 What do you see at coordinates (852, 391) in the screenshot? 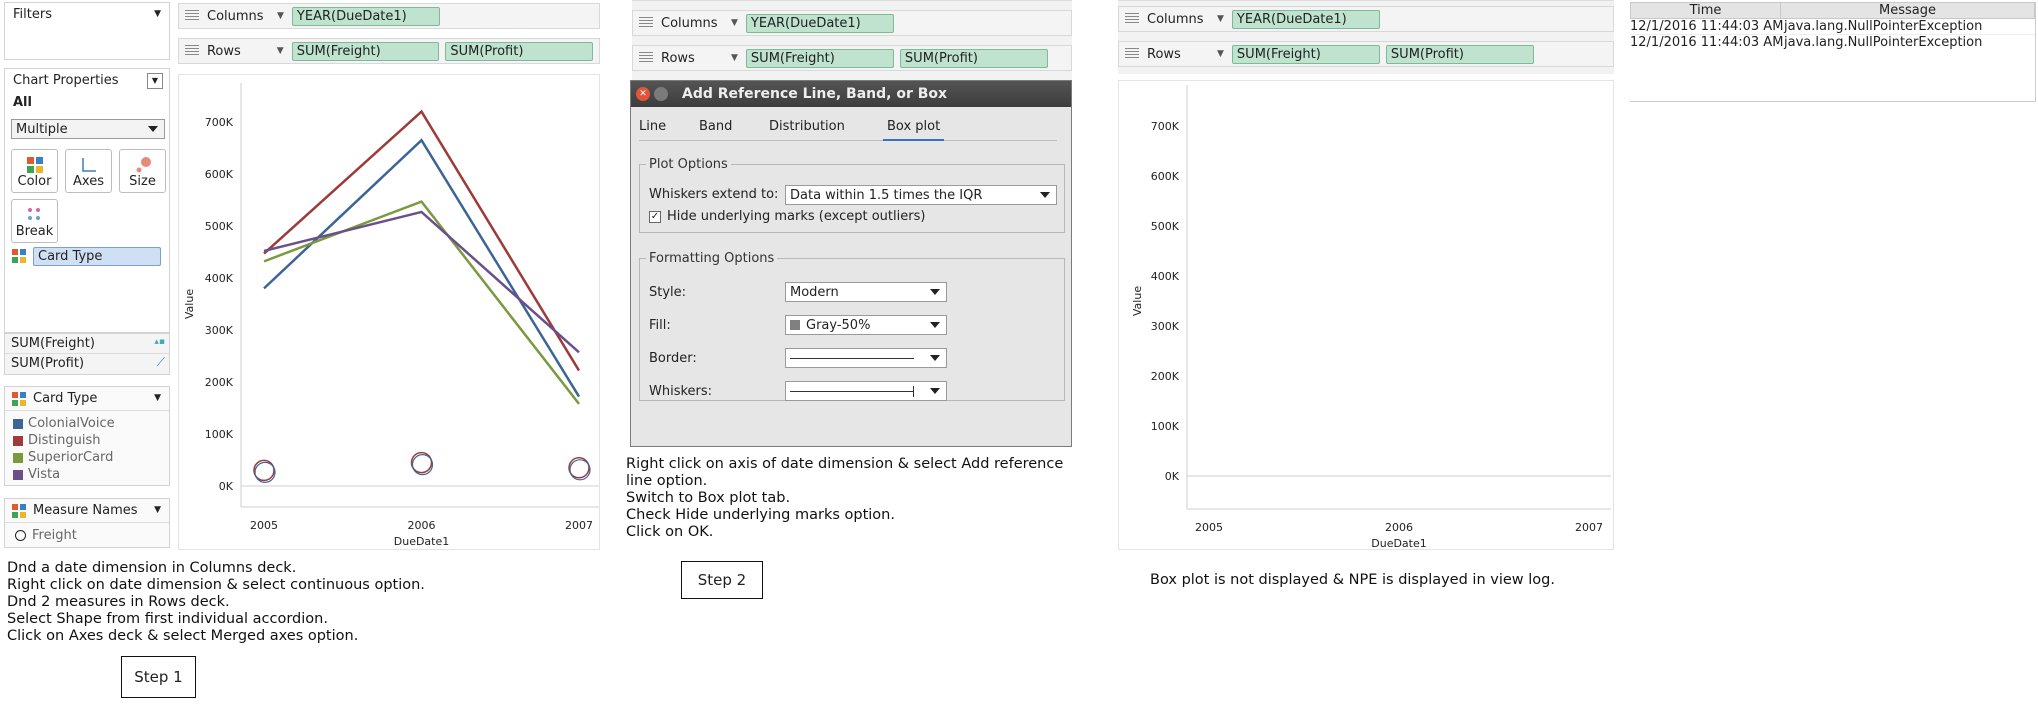
I see `whisker-style-icon` at bounding box center [852, 391].